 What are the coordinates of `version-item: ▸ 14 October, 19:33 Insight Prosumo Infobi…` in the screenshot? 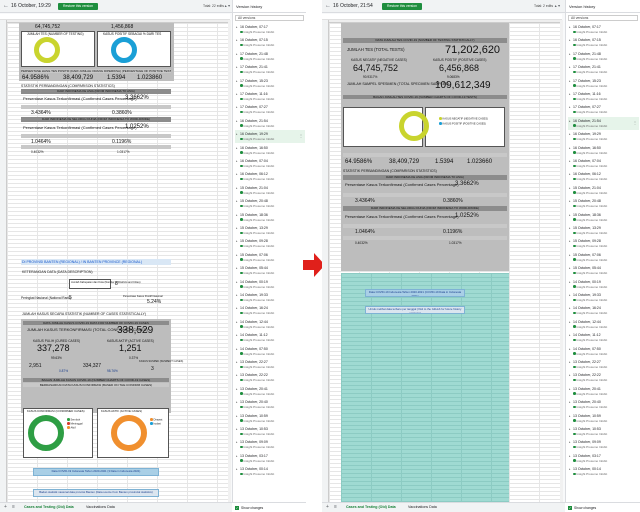 It's located at (603, 297).